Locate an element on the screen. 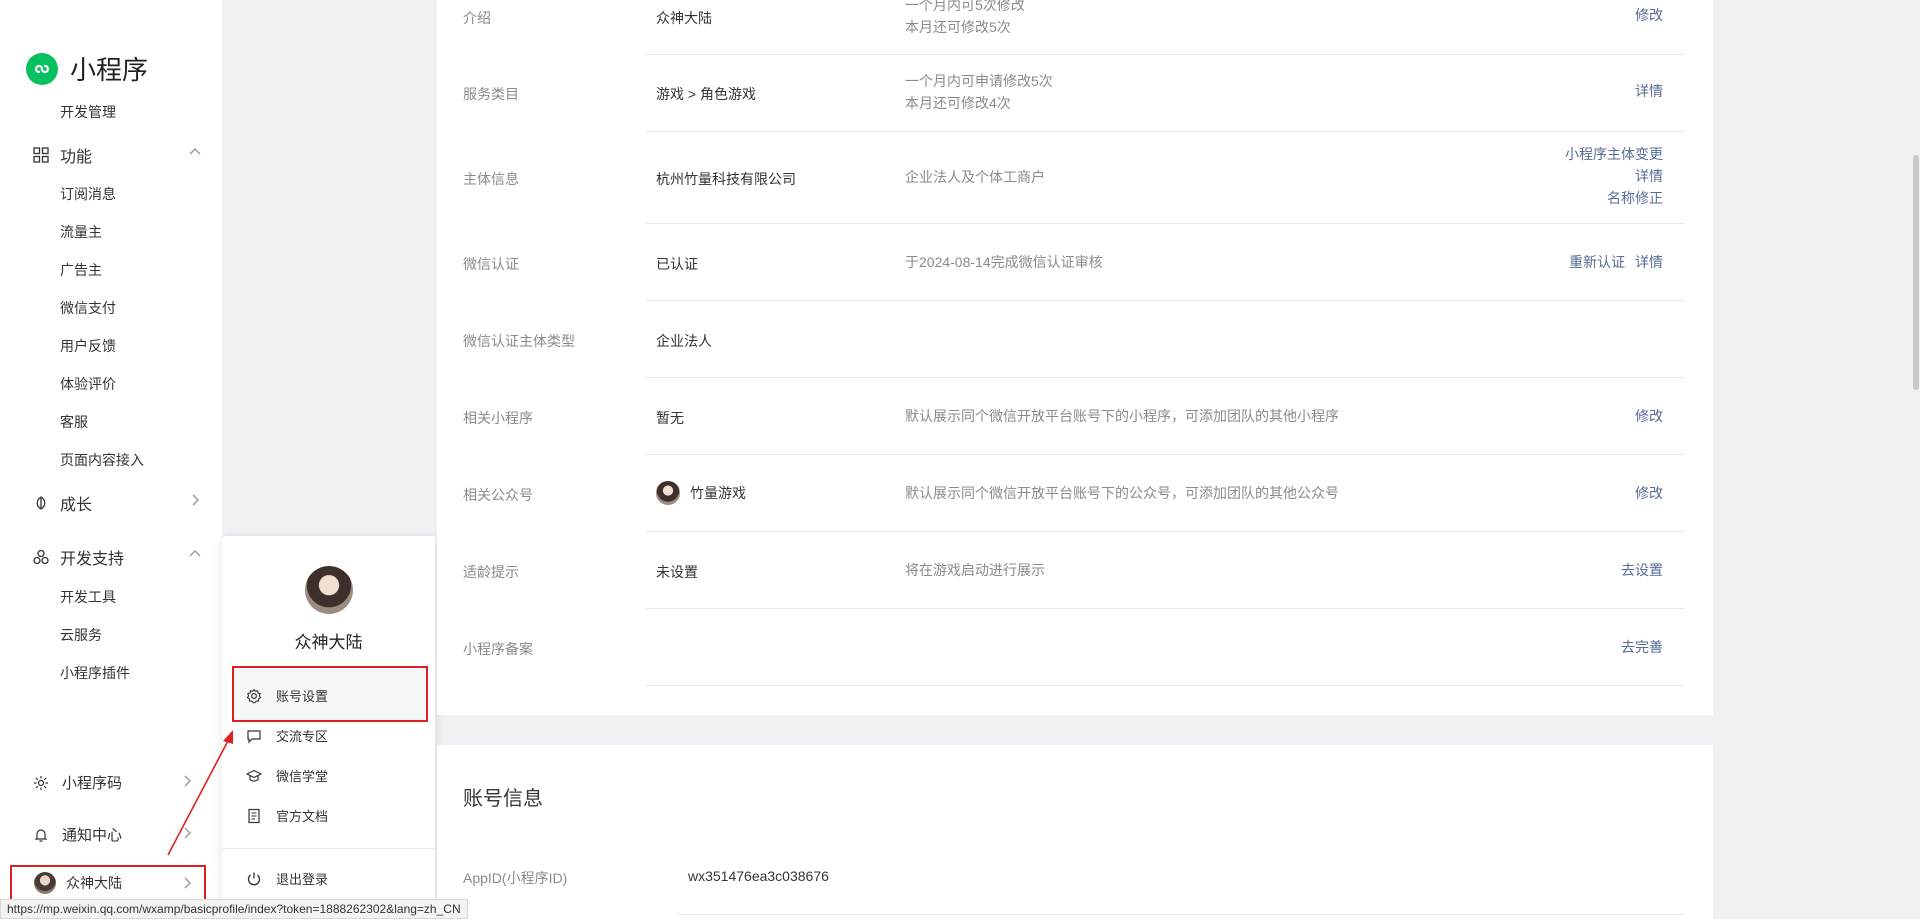  sidebar-item-label: 小程序码 is located at coordinates (92, 783).